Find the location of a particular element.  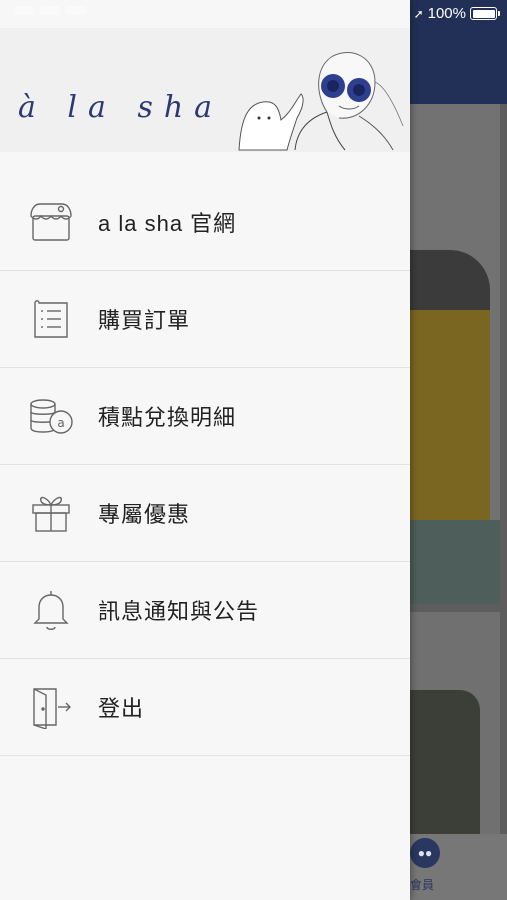

menu-item-offers: 專屬優惠 is located at coordinates (205, 513).